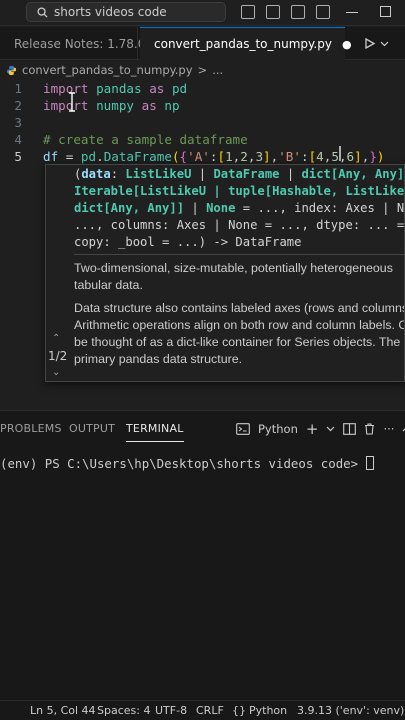 This screenshot has height=720, width=405. What do you see at coordinates (244, 156) in the screenshot?
I see `code-token: 2` at bounding box center [244, 156].